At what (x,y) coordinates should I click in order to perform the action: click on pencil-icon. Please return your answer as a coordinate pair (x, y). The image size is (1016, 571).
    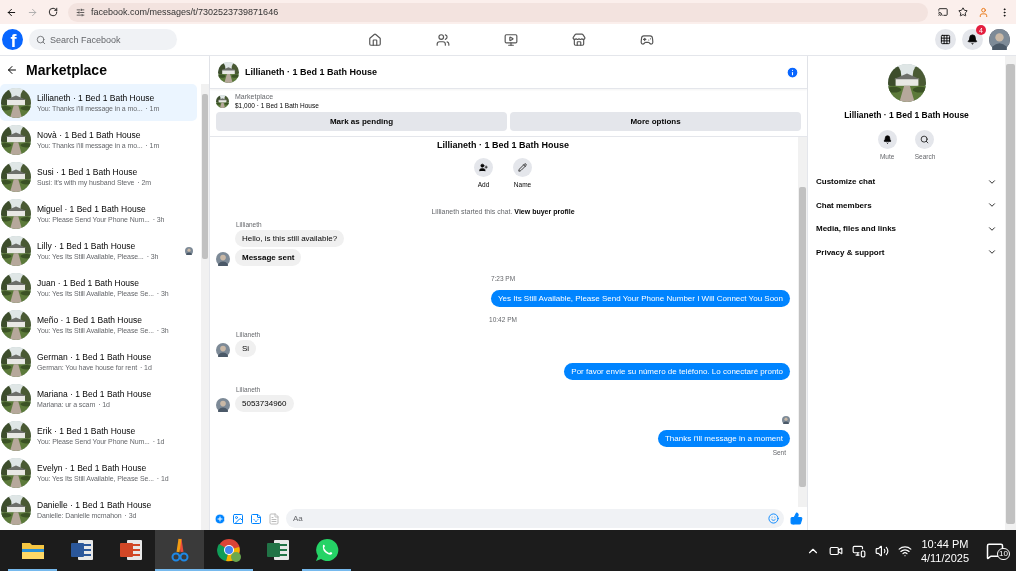
    Looking at the image, I should click on (522, 167).